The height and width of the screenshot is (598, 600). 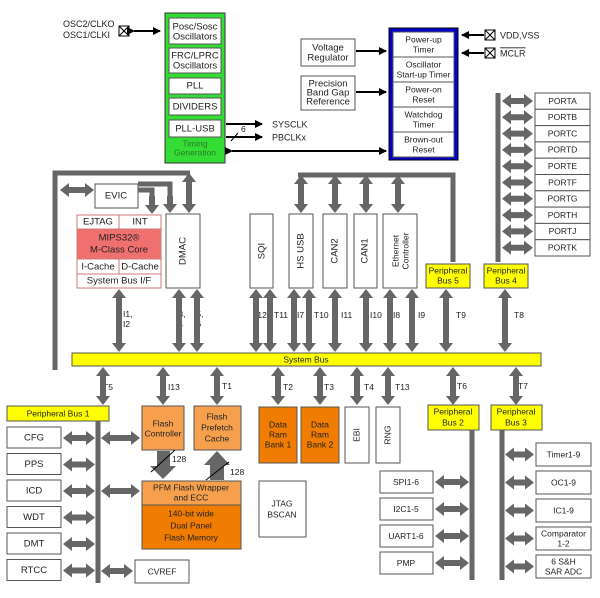 What do you see at coordinates (562, 166) in the screenshot?
I see `port-label: PORTE` at bounding box center [562, 166].